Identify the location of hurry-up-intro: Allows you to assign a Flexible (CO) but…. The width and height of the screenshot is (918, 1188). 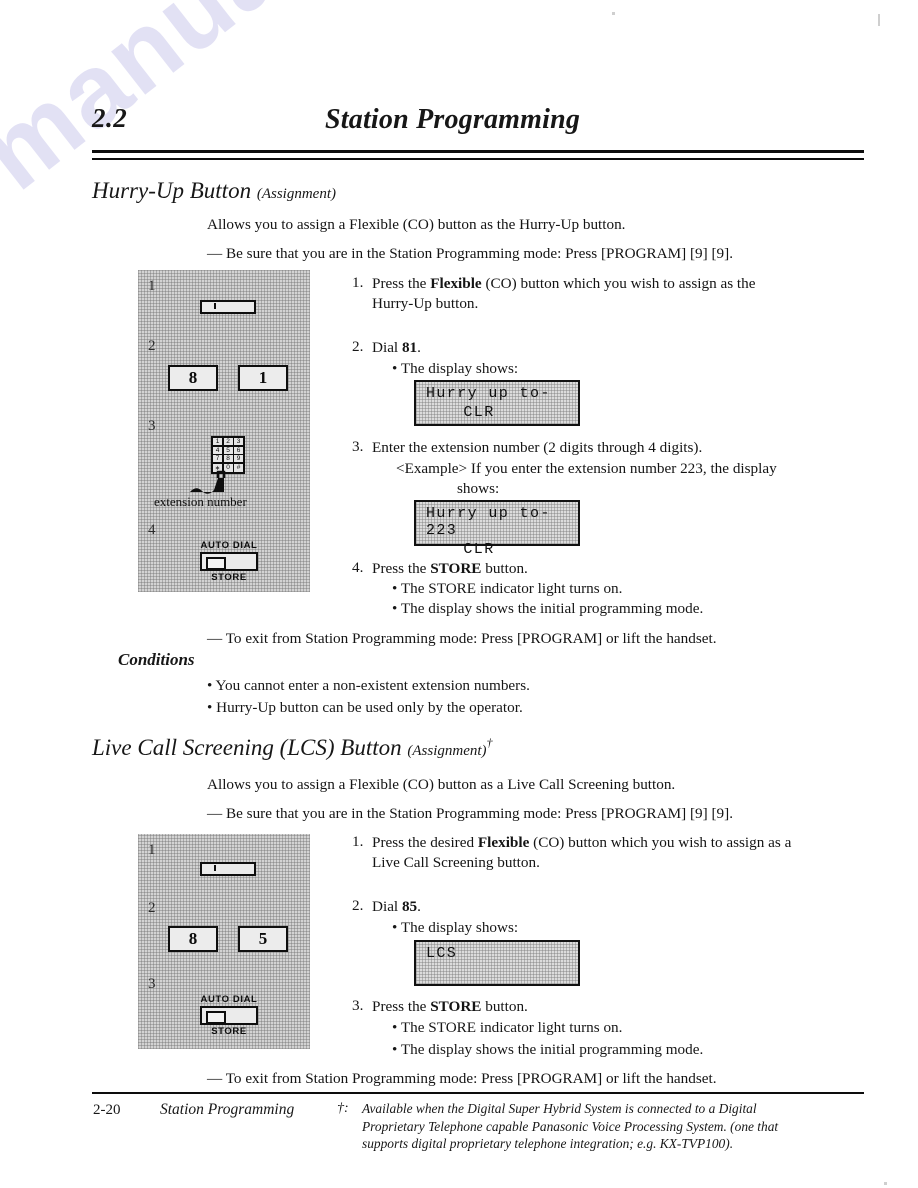
(416, 224).